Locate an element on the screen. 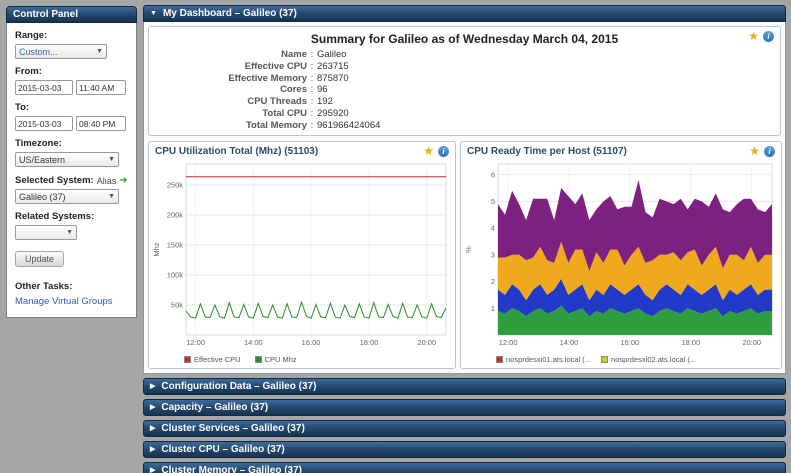  panel-header-cluster-memory: ▶ Cluster Memory – Galileo (37) is located at coordinates (464, 467).